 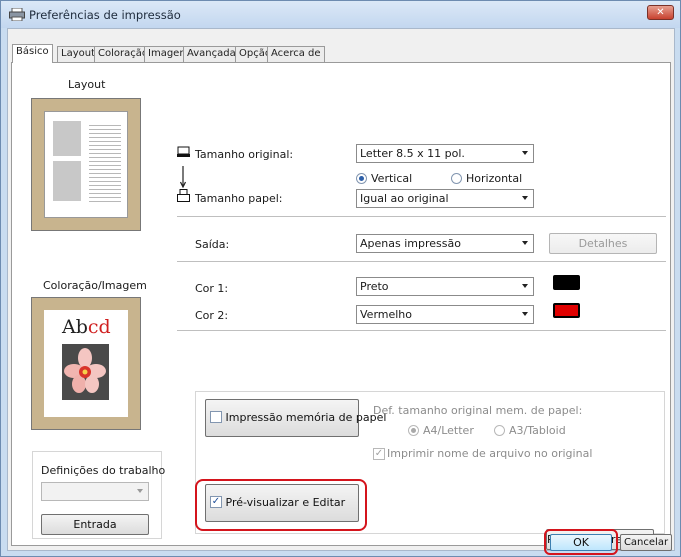 What do you see at coordinates (105, 15) in the screenshot?
I see `window-title: Preferências de impressão` at bounding box center [105, 15].